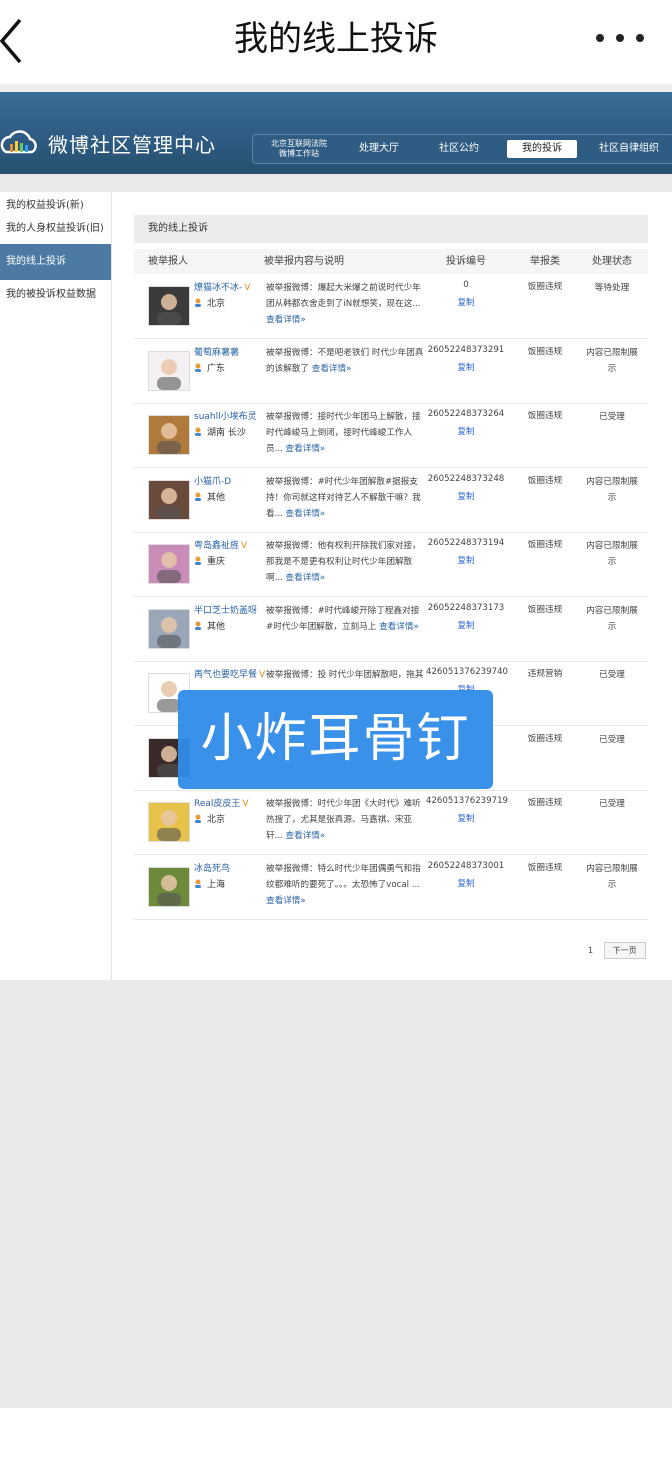 The height and width of the screenshot is (1478, 672). Describe the element at coordinates (18, 142) in the screenshot. I see `cloud-logo-icon` at that location.